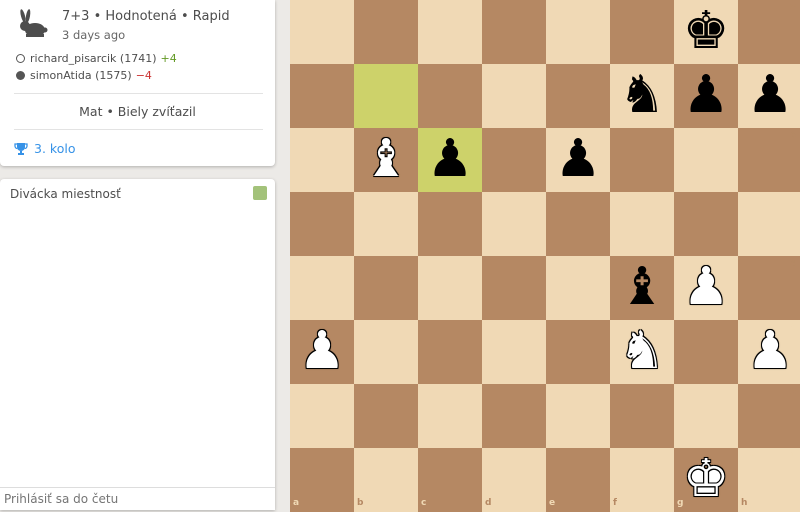 This screenshot has width=800, height=512. What do you see at coordinates (450, 288) in the screenshot?
I see `square-c4` at bounding box center [450, 288].